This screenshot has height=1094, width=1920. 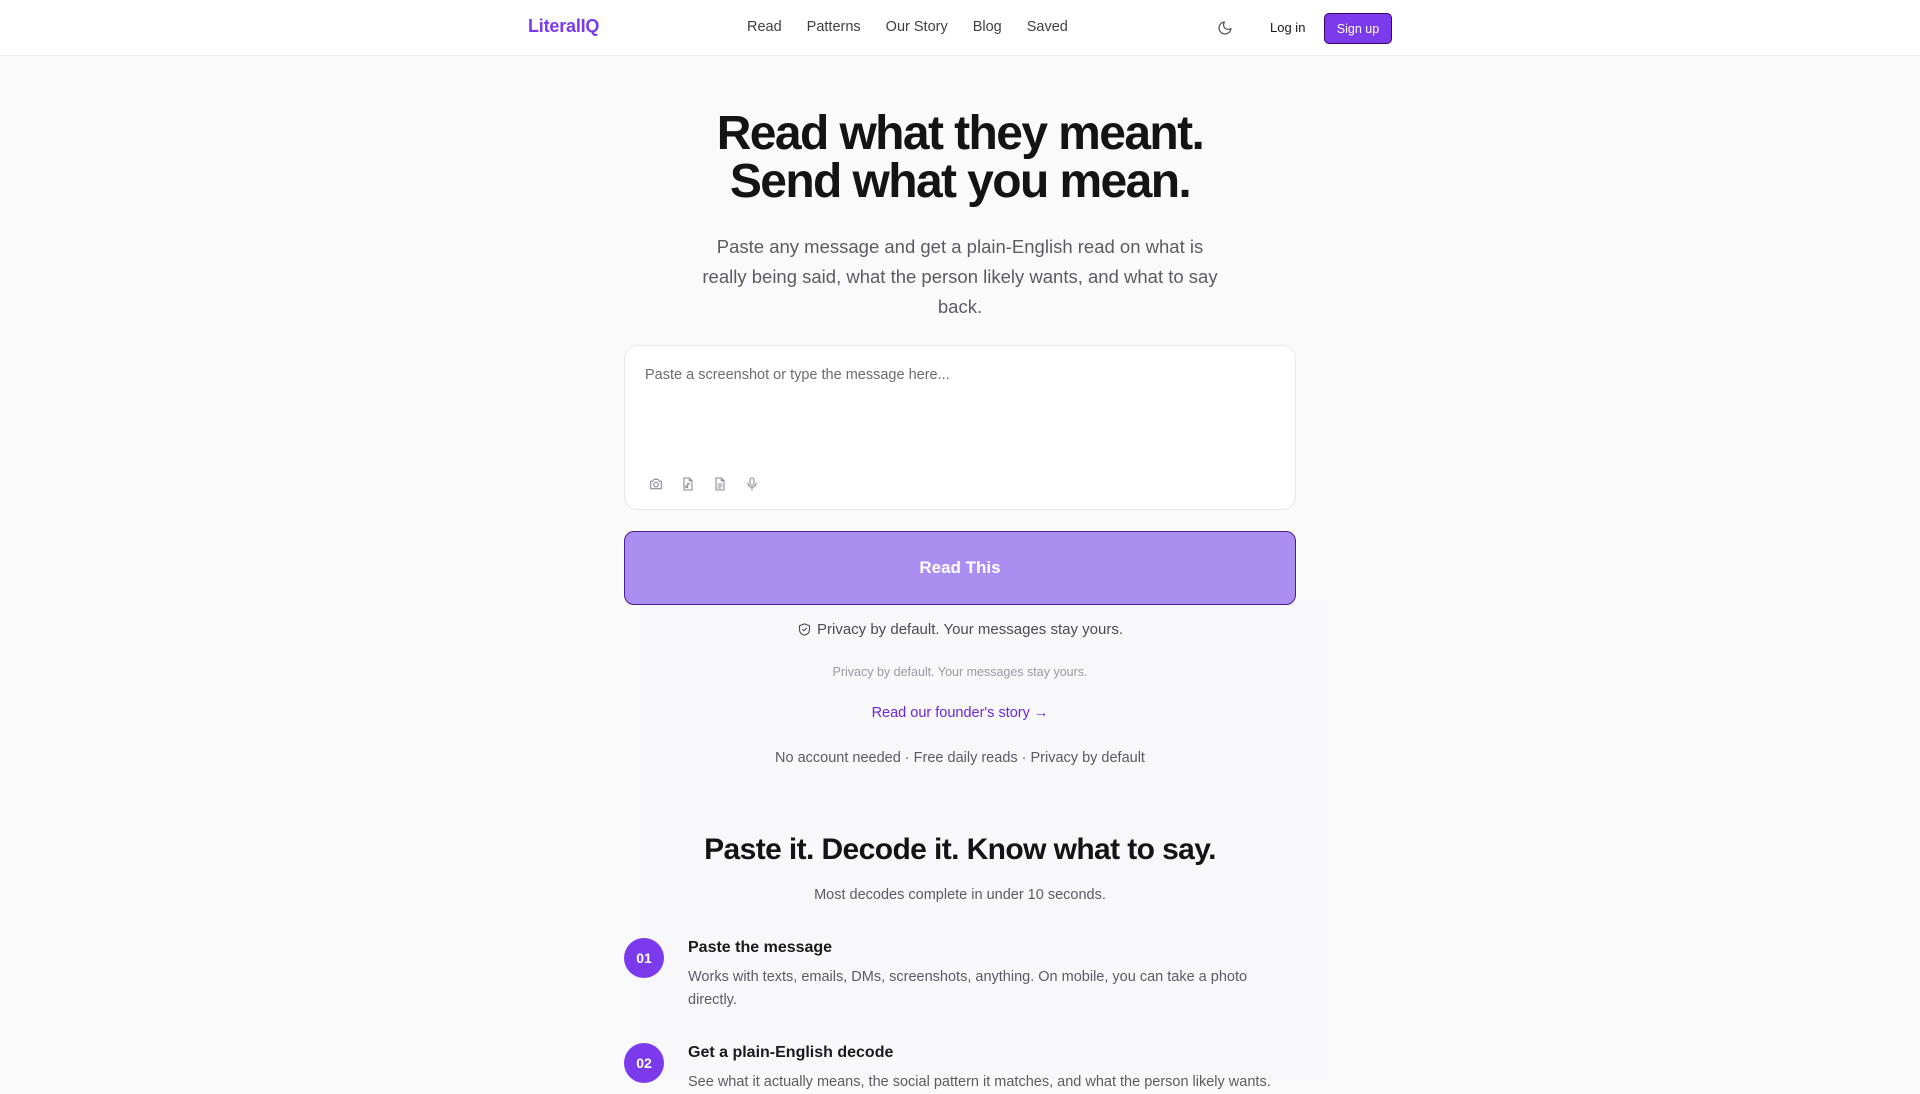 I want to click on hero-title-line-1: Read what they meant., so click(x=960, y=133).